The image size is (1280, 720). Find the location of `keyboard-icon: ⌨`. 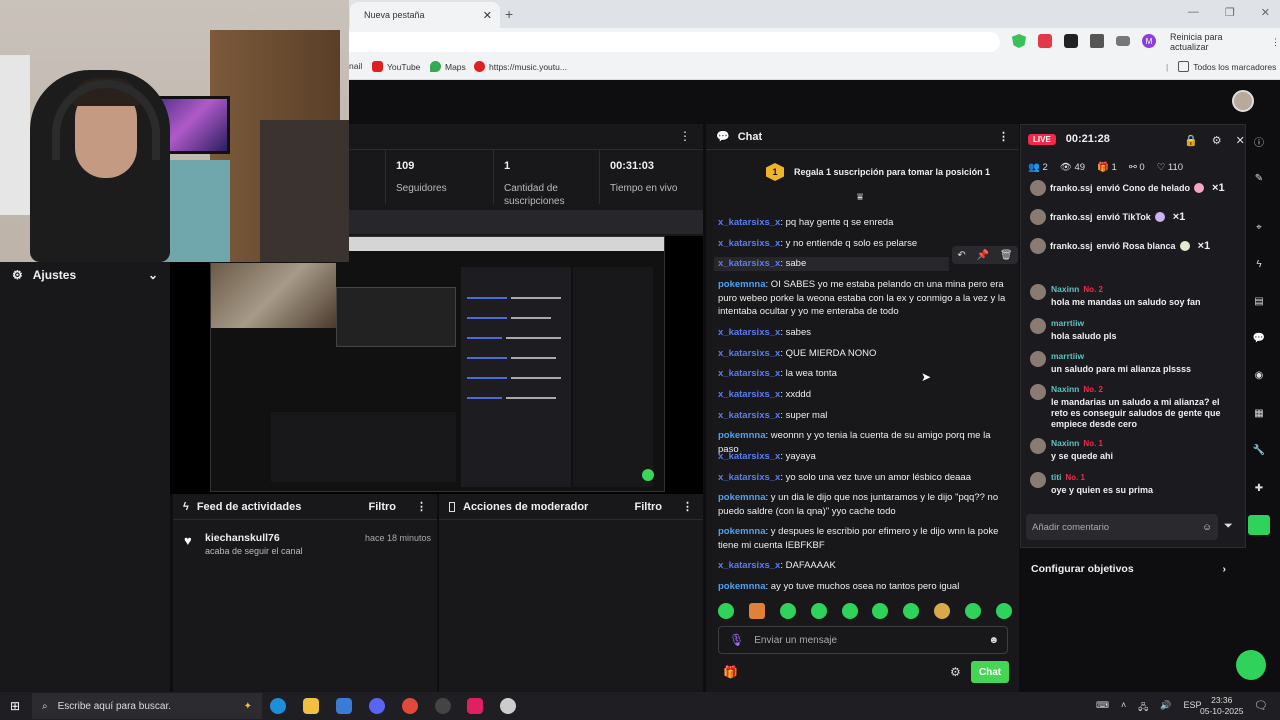

keyboard-icon: ⌨ is located at coordinates (1102, 708).